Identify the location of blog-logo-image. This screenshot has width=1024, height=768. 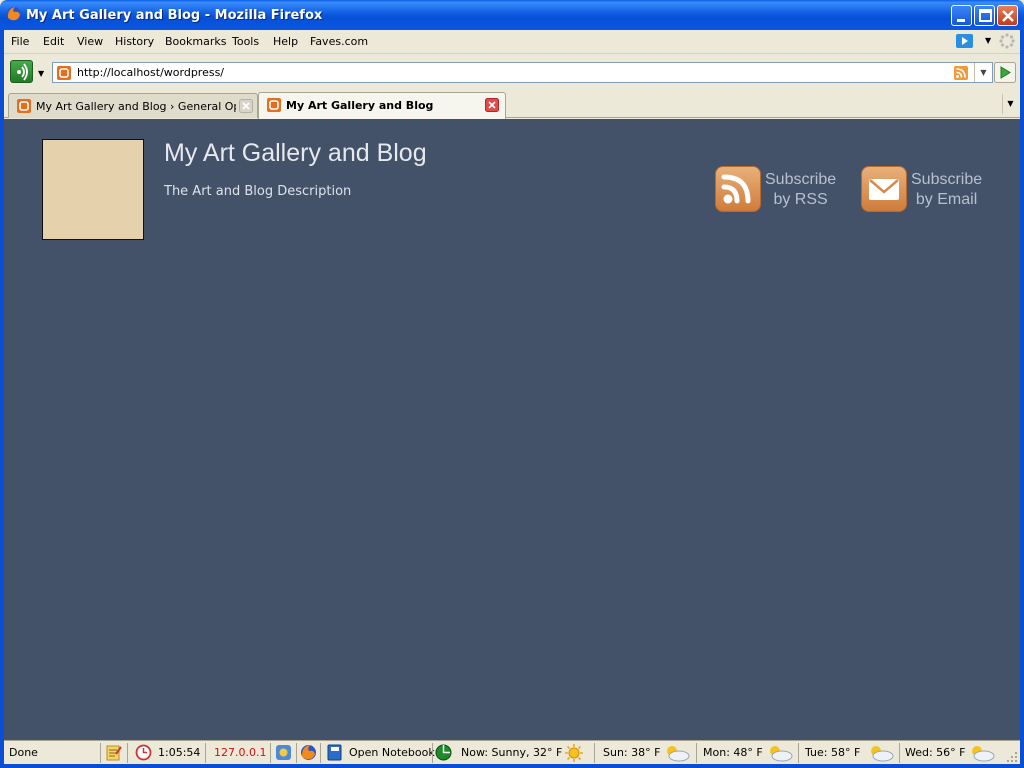
(93, 189).